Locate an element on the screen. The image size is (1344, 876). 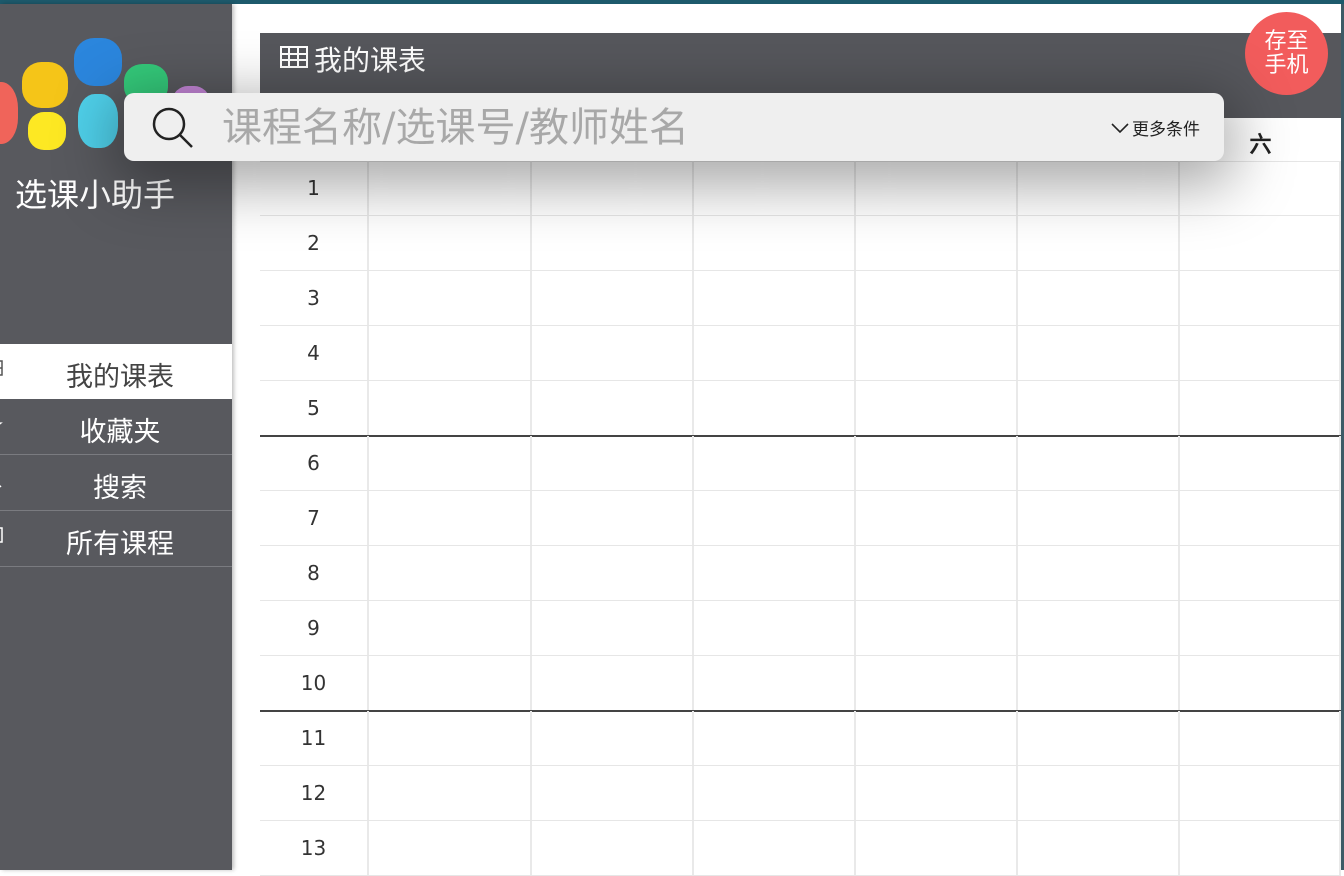
logo-shape is located at coordinates (98, 62).